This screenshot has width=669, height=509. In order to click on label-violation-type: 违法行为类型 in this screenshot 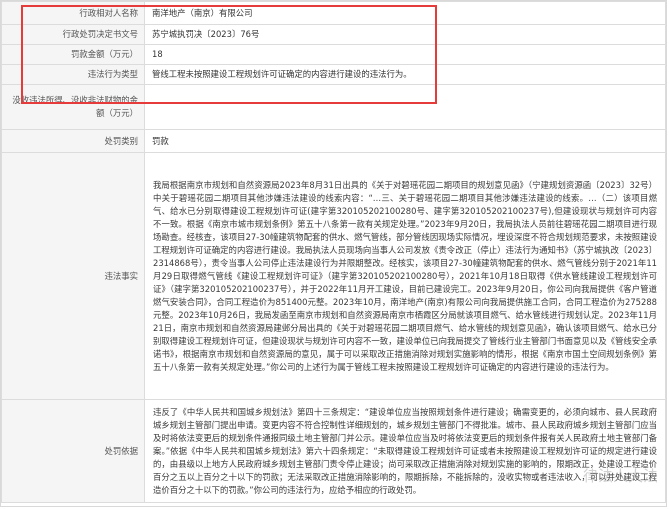, I will do `click(73, 74)`.